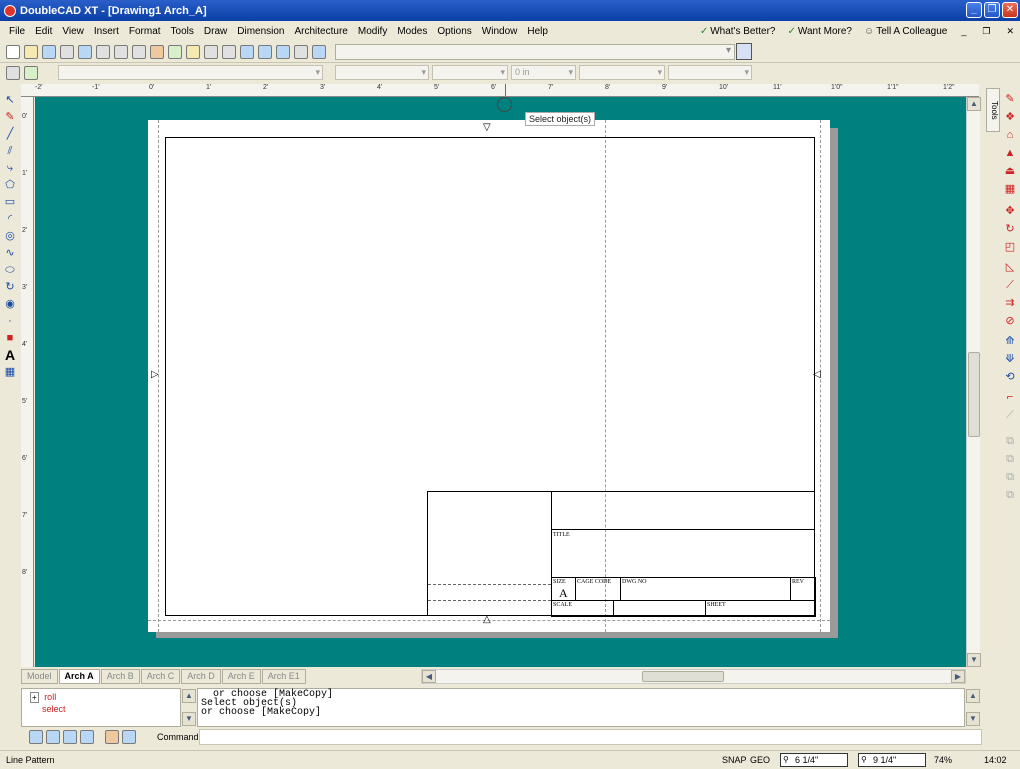  Describe the element at coordinates (1010, 459) in the screenshot. I see `ungroup-icon: ⧉` at that location.